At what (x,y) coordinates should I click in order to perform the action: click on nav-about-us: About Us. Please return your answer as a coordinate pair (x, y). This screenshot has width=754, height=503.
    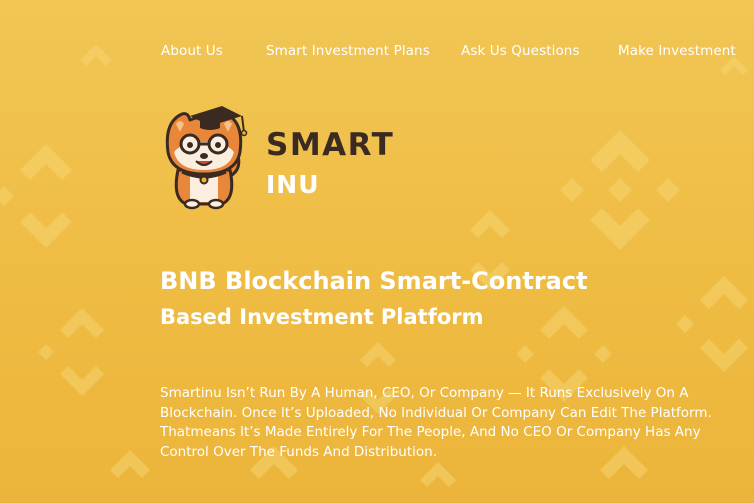
    Looking at the image, I should click on (192, 51).